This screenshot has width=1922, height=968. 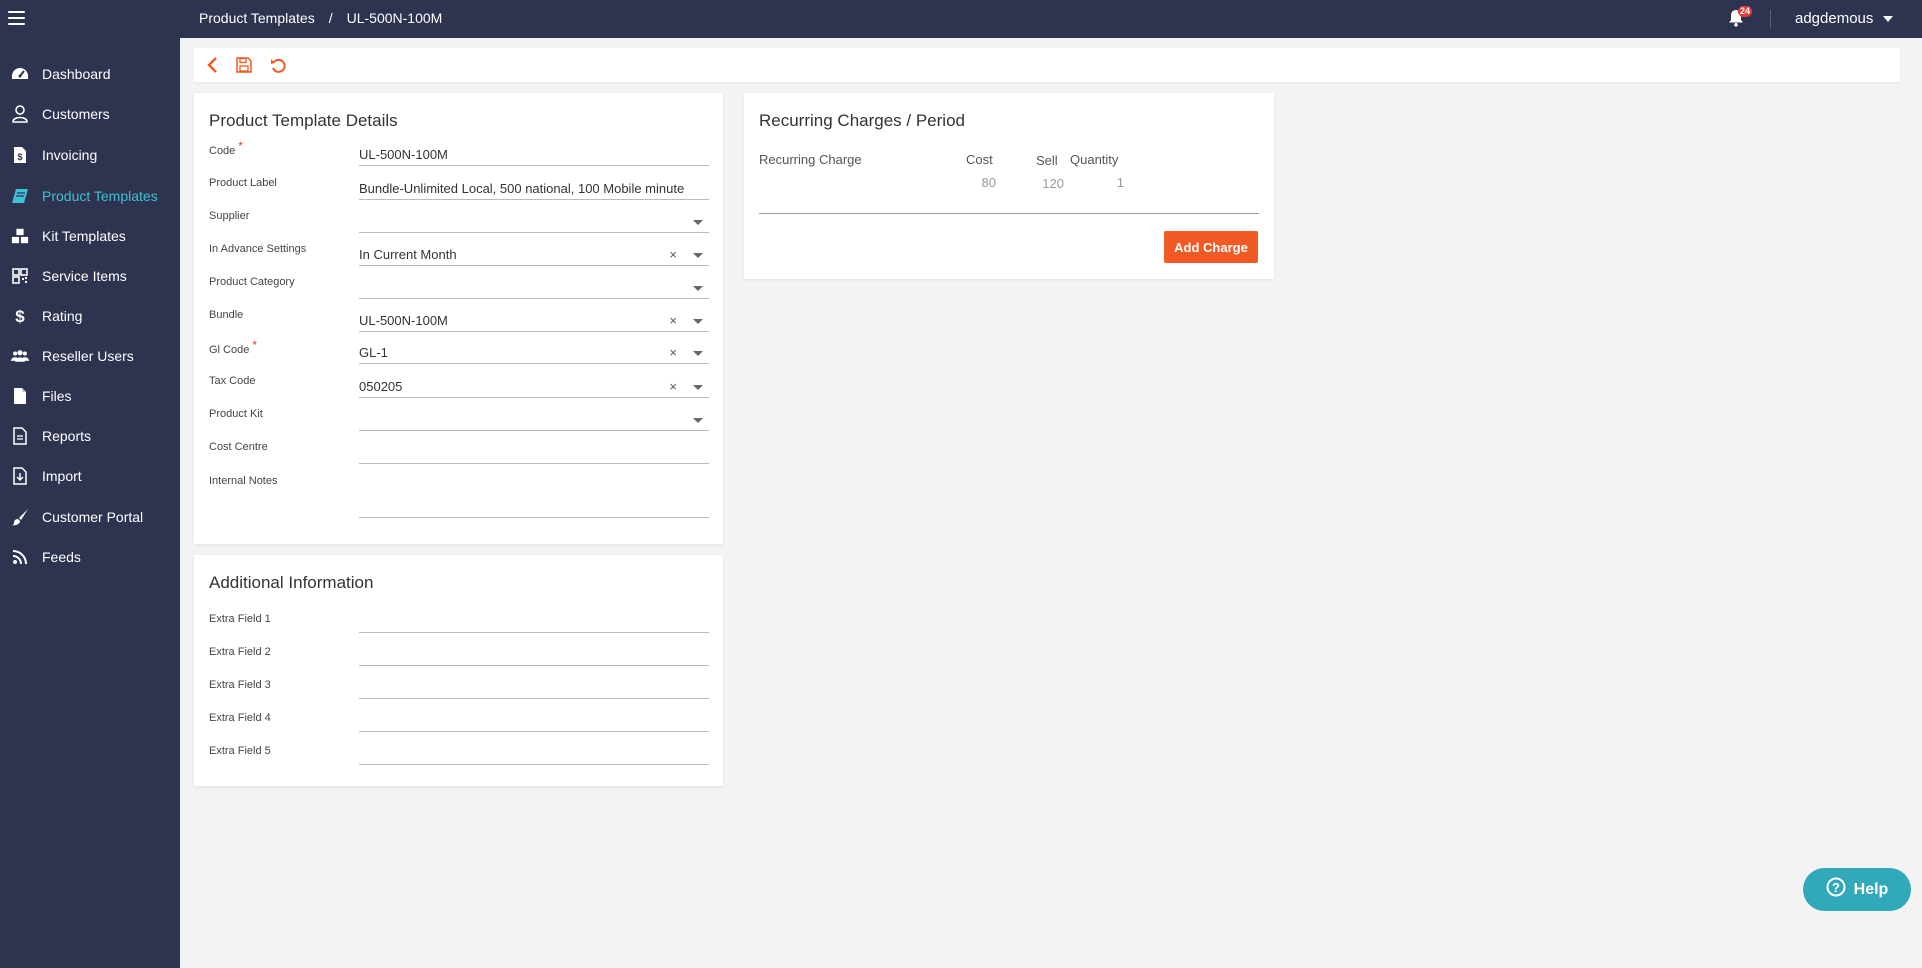 I want to click on invoice-icon: $, so click(x=20, y=155).